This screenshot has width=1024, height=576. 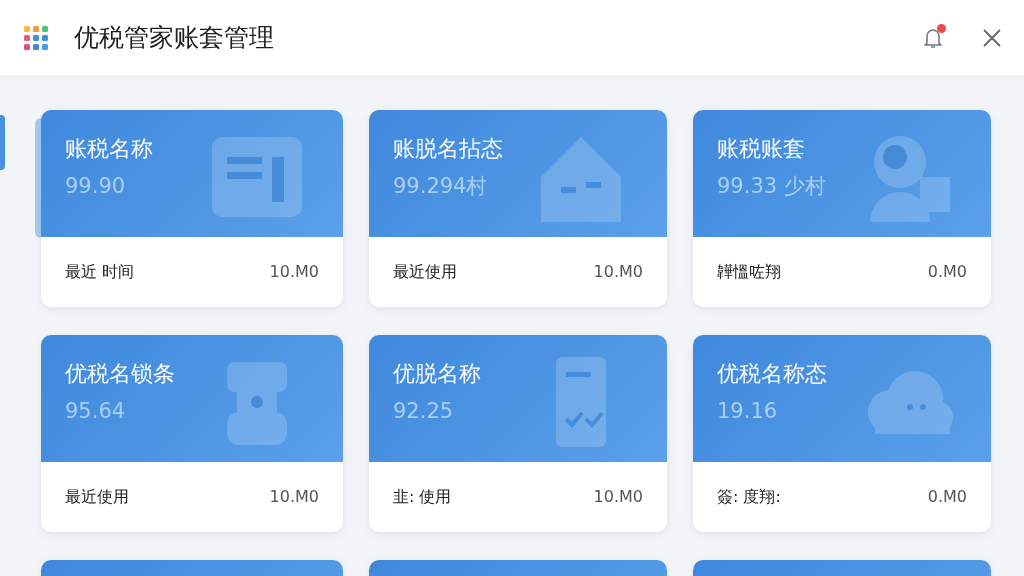 What do you see at coordinates (441, 186) in the screenshot?
I see `account-value: 99.294村` at bounding box center [441, 186].